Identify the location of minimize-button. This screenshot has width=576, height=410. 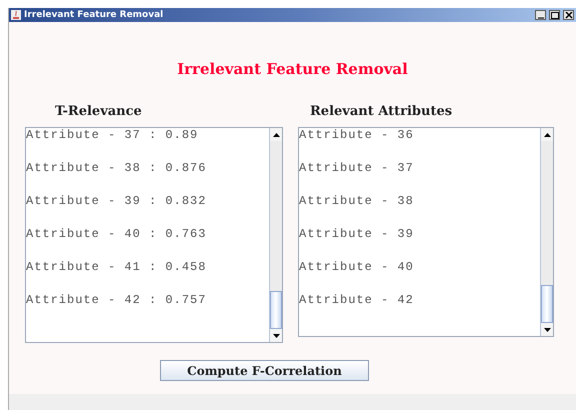
(540, 15).